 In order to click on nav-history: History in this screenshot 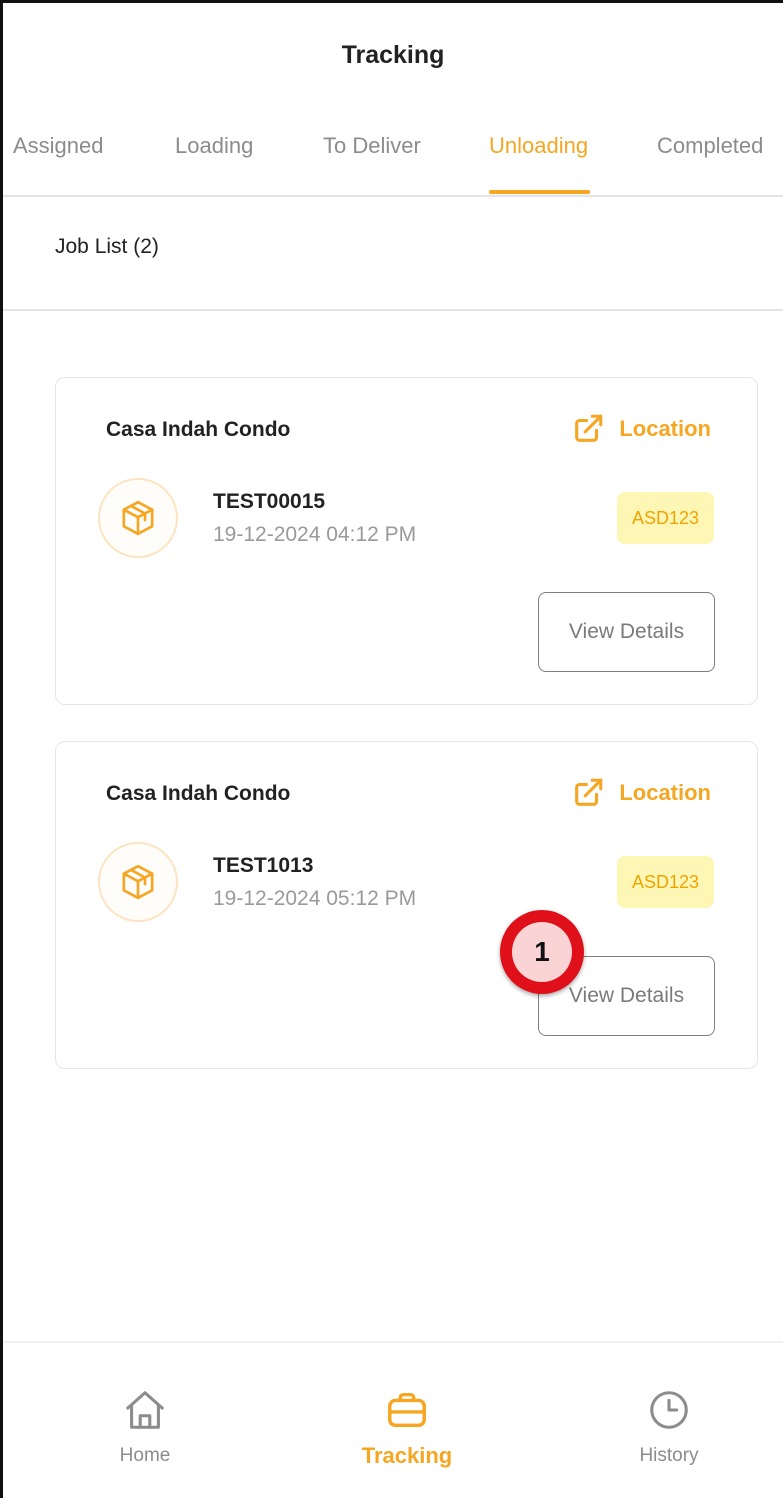, I will do `click(669, 1427)`.